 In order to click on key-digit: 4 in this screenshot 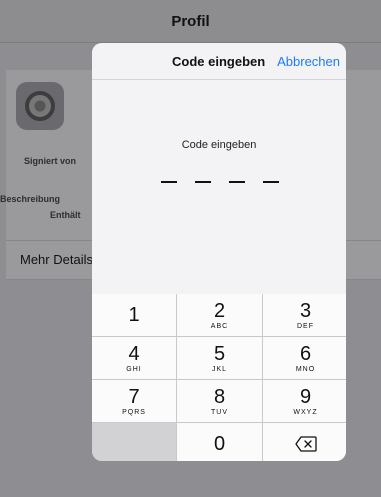, I will do `click(134, 353)`.